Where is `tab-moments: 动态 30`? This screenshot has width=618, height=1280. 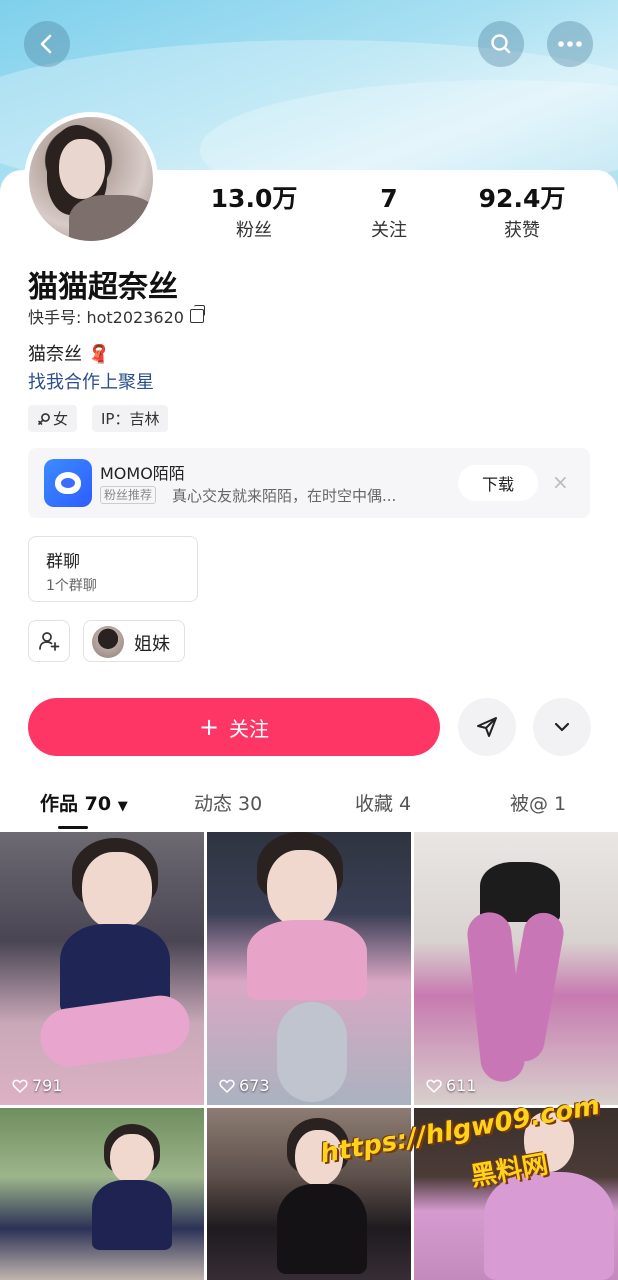
tab-moments: 动态 30 is located at coordinates (228, 802).